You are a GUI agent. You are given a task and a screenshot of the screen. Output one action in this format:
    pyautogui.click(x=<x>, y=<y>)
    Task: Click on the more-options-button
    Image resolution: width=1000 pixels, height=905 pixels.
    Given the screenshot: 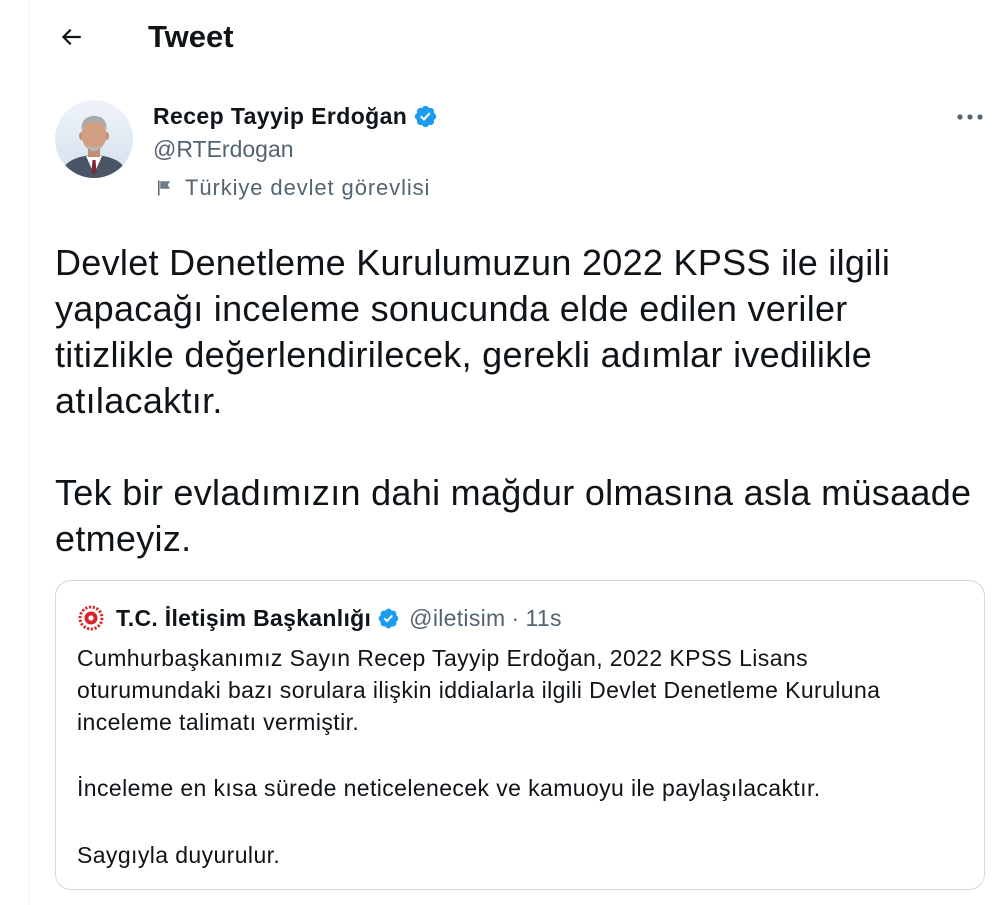 What is the action you would take?
    pyautogui.click(x=970, y=117)
    